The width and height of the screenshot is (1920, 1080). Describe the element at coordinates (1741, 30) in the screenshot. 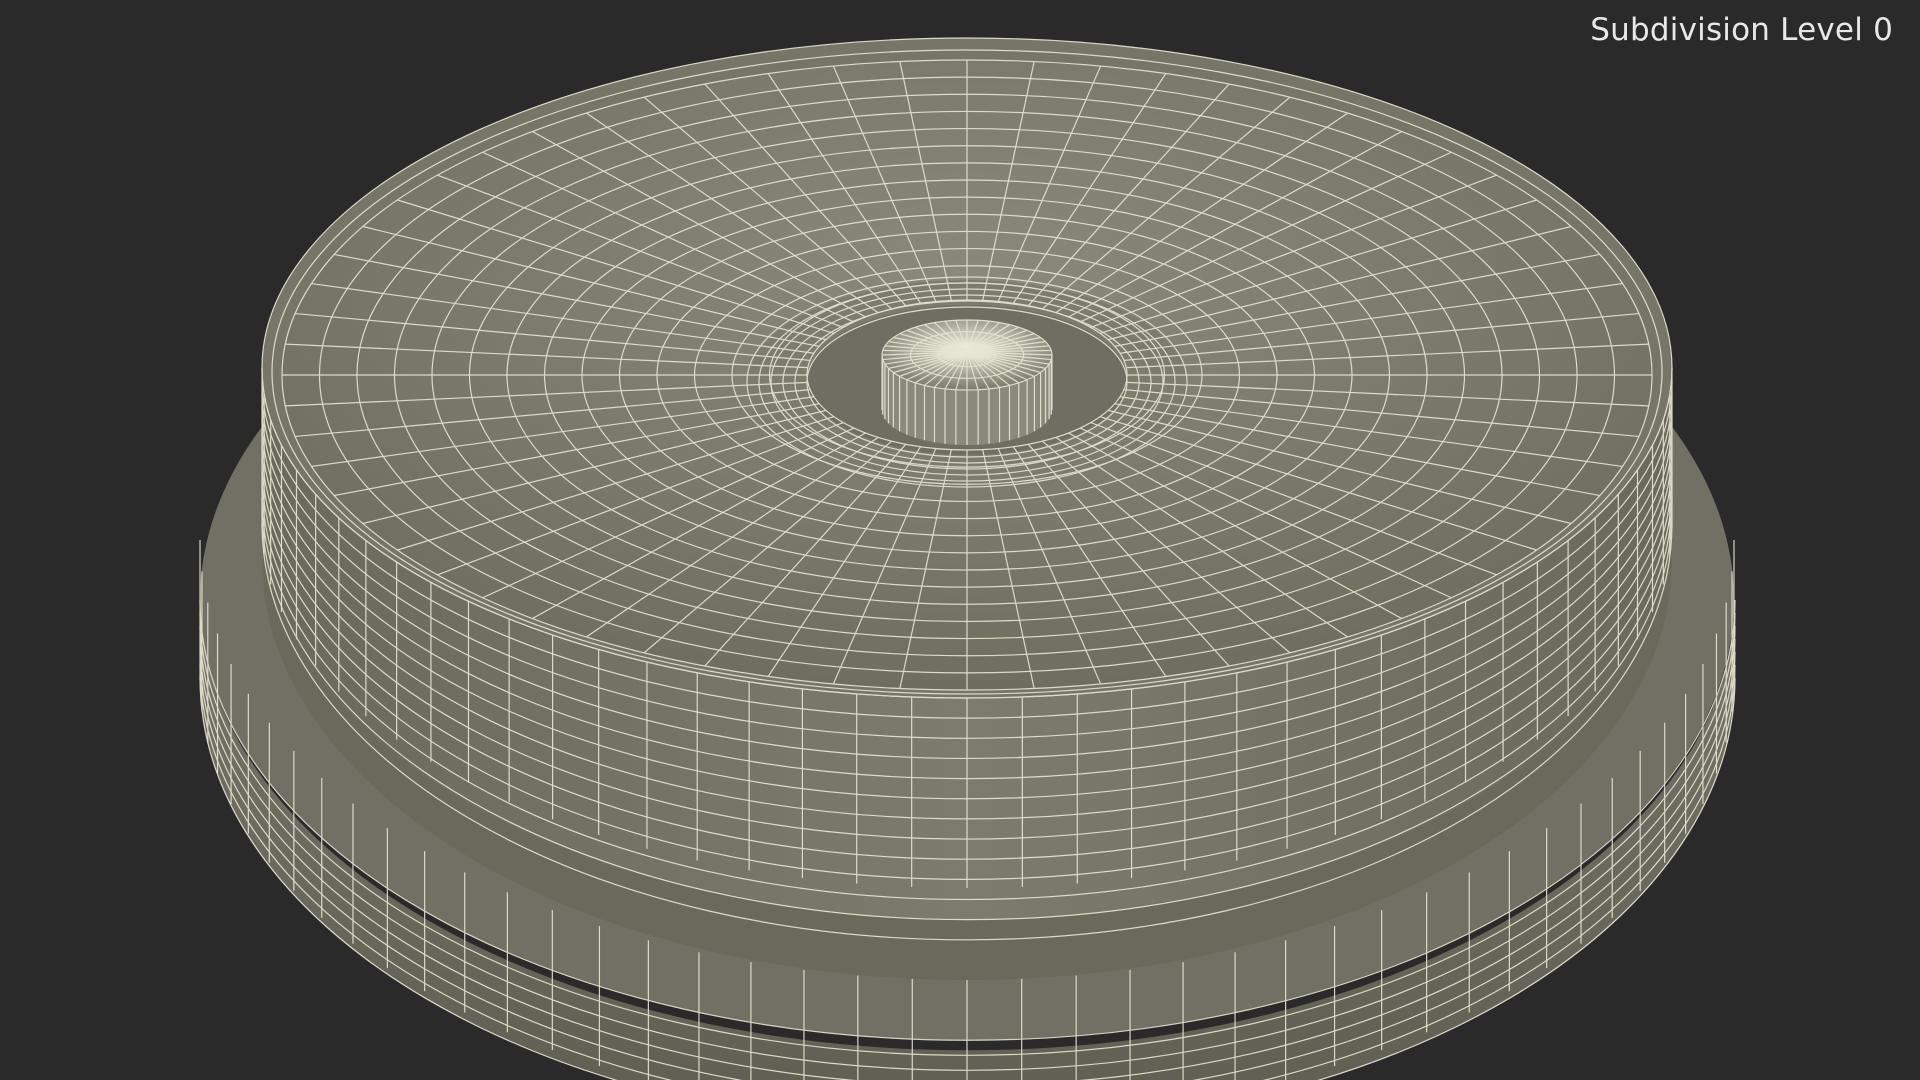

I see `subdivision-level-label: Subdivision Level 0` at that location.